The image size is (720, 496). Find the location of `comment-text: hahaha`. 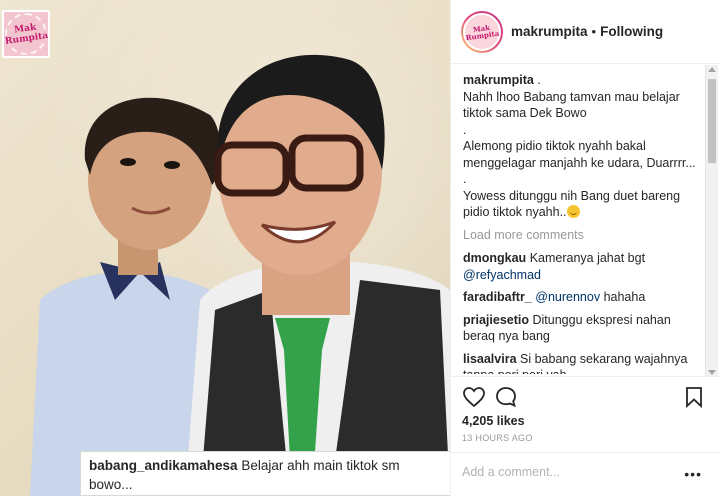

comment-text: hahaha is located at coordinates (624, 297).